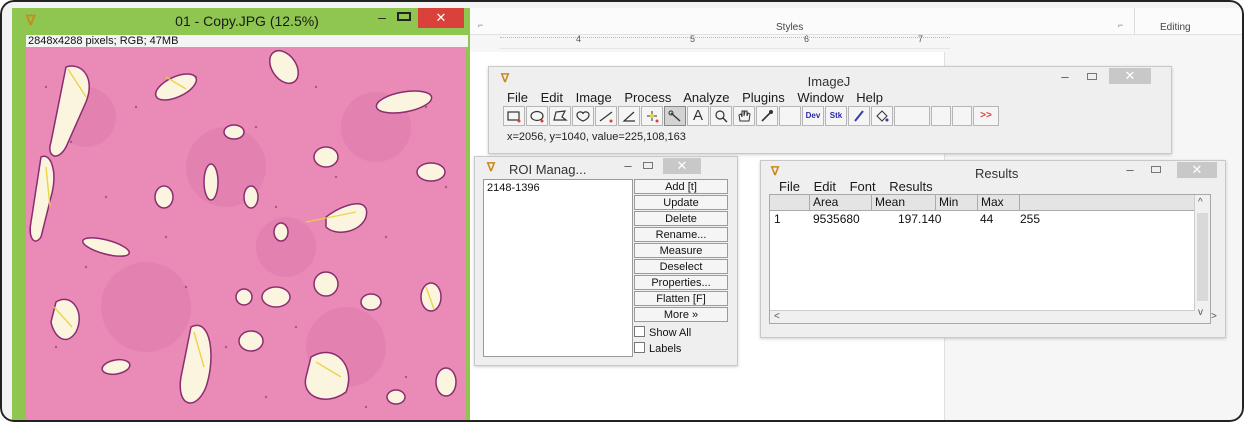 The height and width of the screenshot is (422, 1244). What do you see at coordinates (920, 219) in the screenshot?
I see `table-cell-mean: 197.140` at bounding box center [920, 219].